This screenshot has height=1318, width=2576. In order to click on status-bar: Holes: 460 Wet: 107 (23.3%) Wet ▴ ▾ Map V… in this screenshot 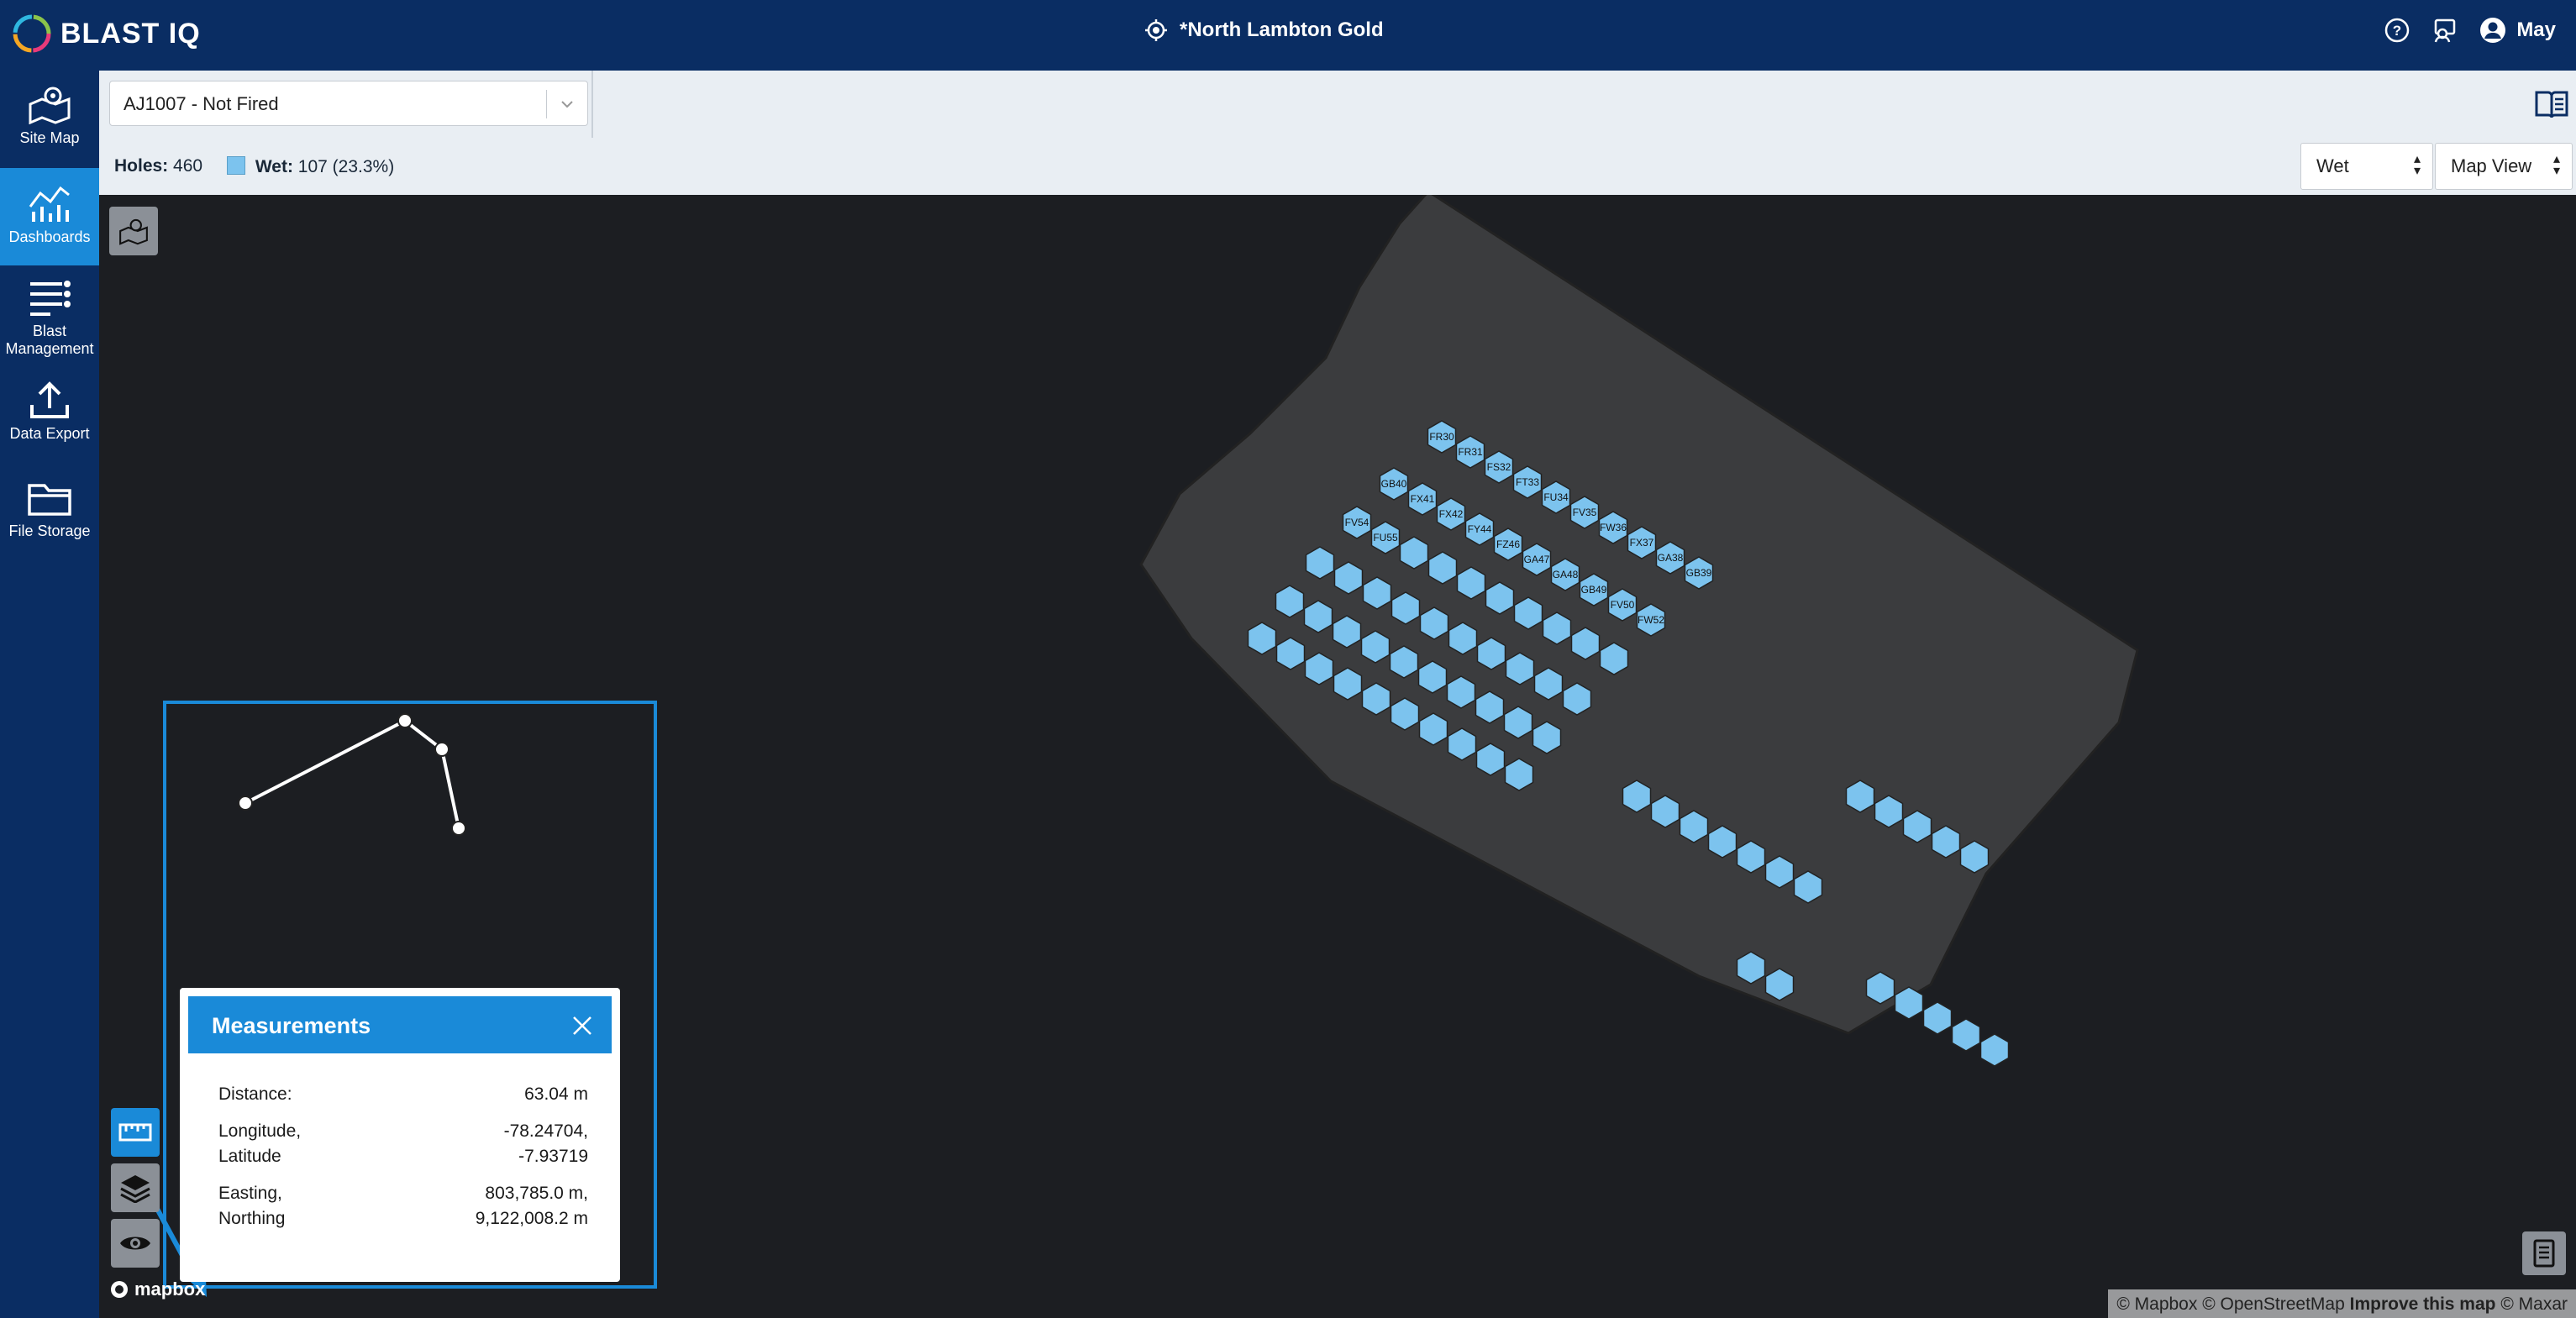, I will do `click(1337, 166)`.